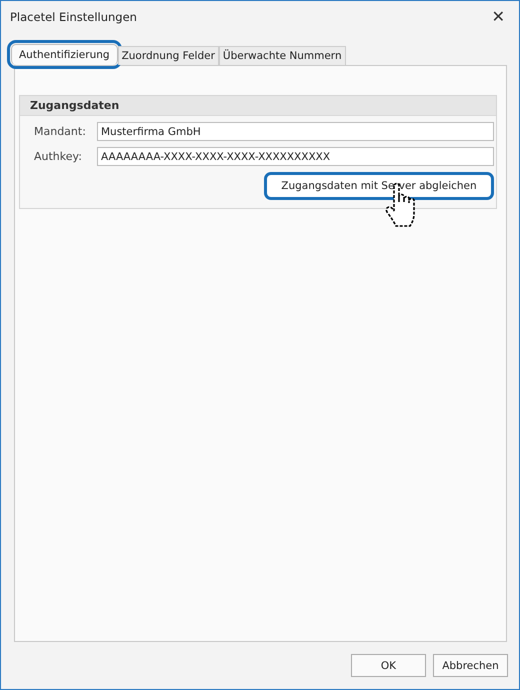 The image size is (520, 690). Describe the element at coordinates (295, 131) in the screenshot. I see `input-field: Musterfirma GmbH` at that location.